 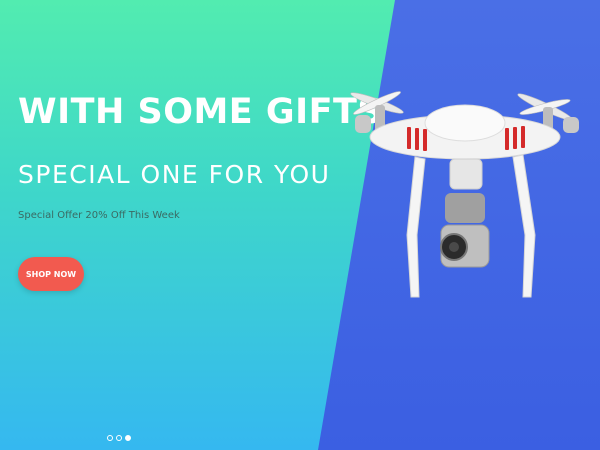 What do you see at coordinates (99, 215) in the screenshot?
I see `offer-text: Special Offer 20% Off This Week` at bounding box center [99, 215].